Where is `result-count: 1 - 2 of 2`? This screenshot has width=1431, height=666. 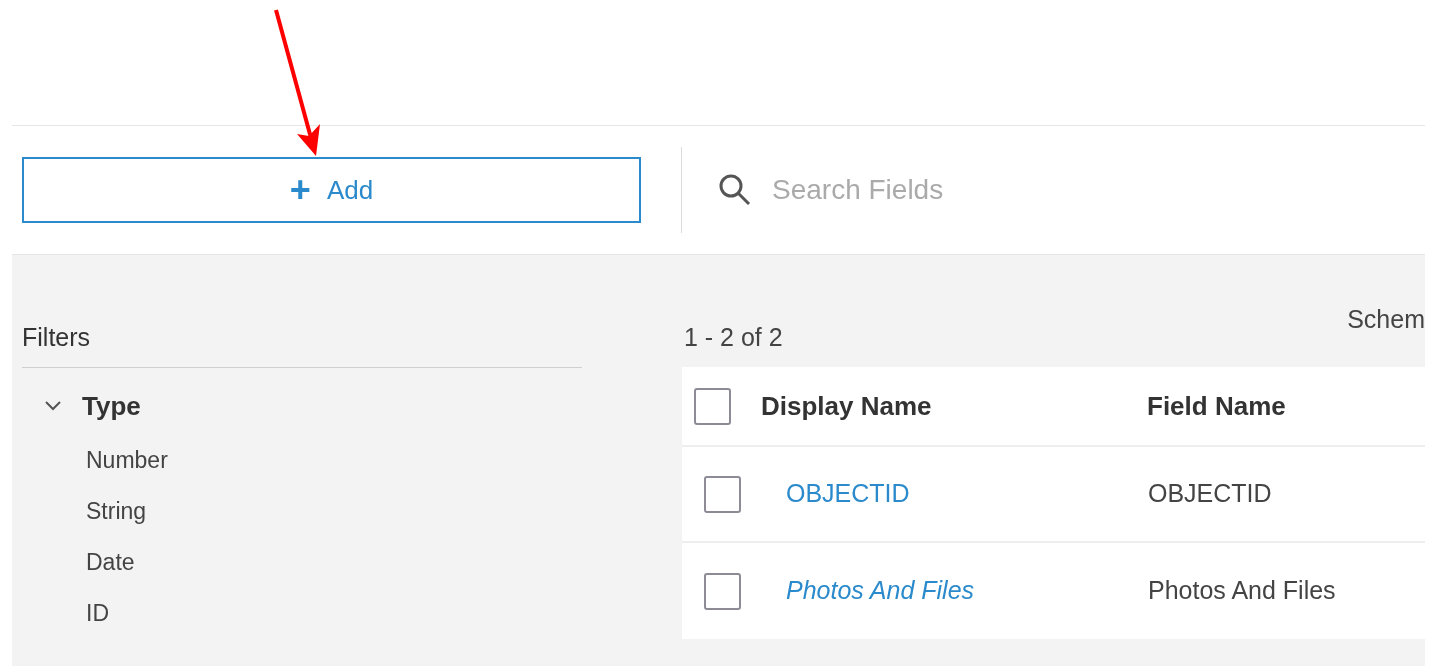 result-count: 1 - 2 of 2 is located at coordinates (733, 337).